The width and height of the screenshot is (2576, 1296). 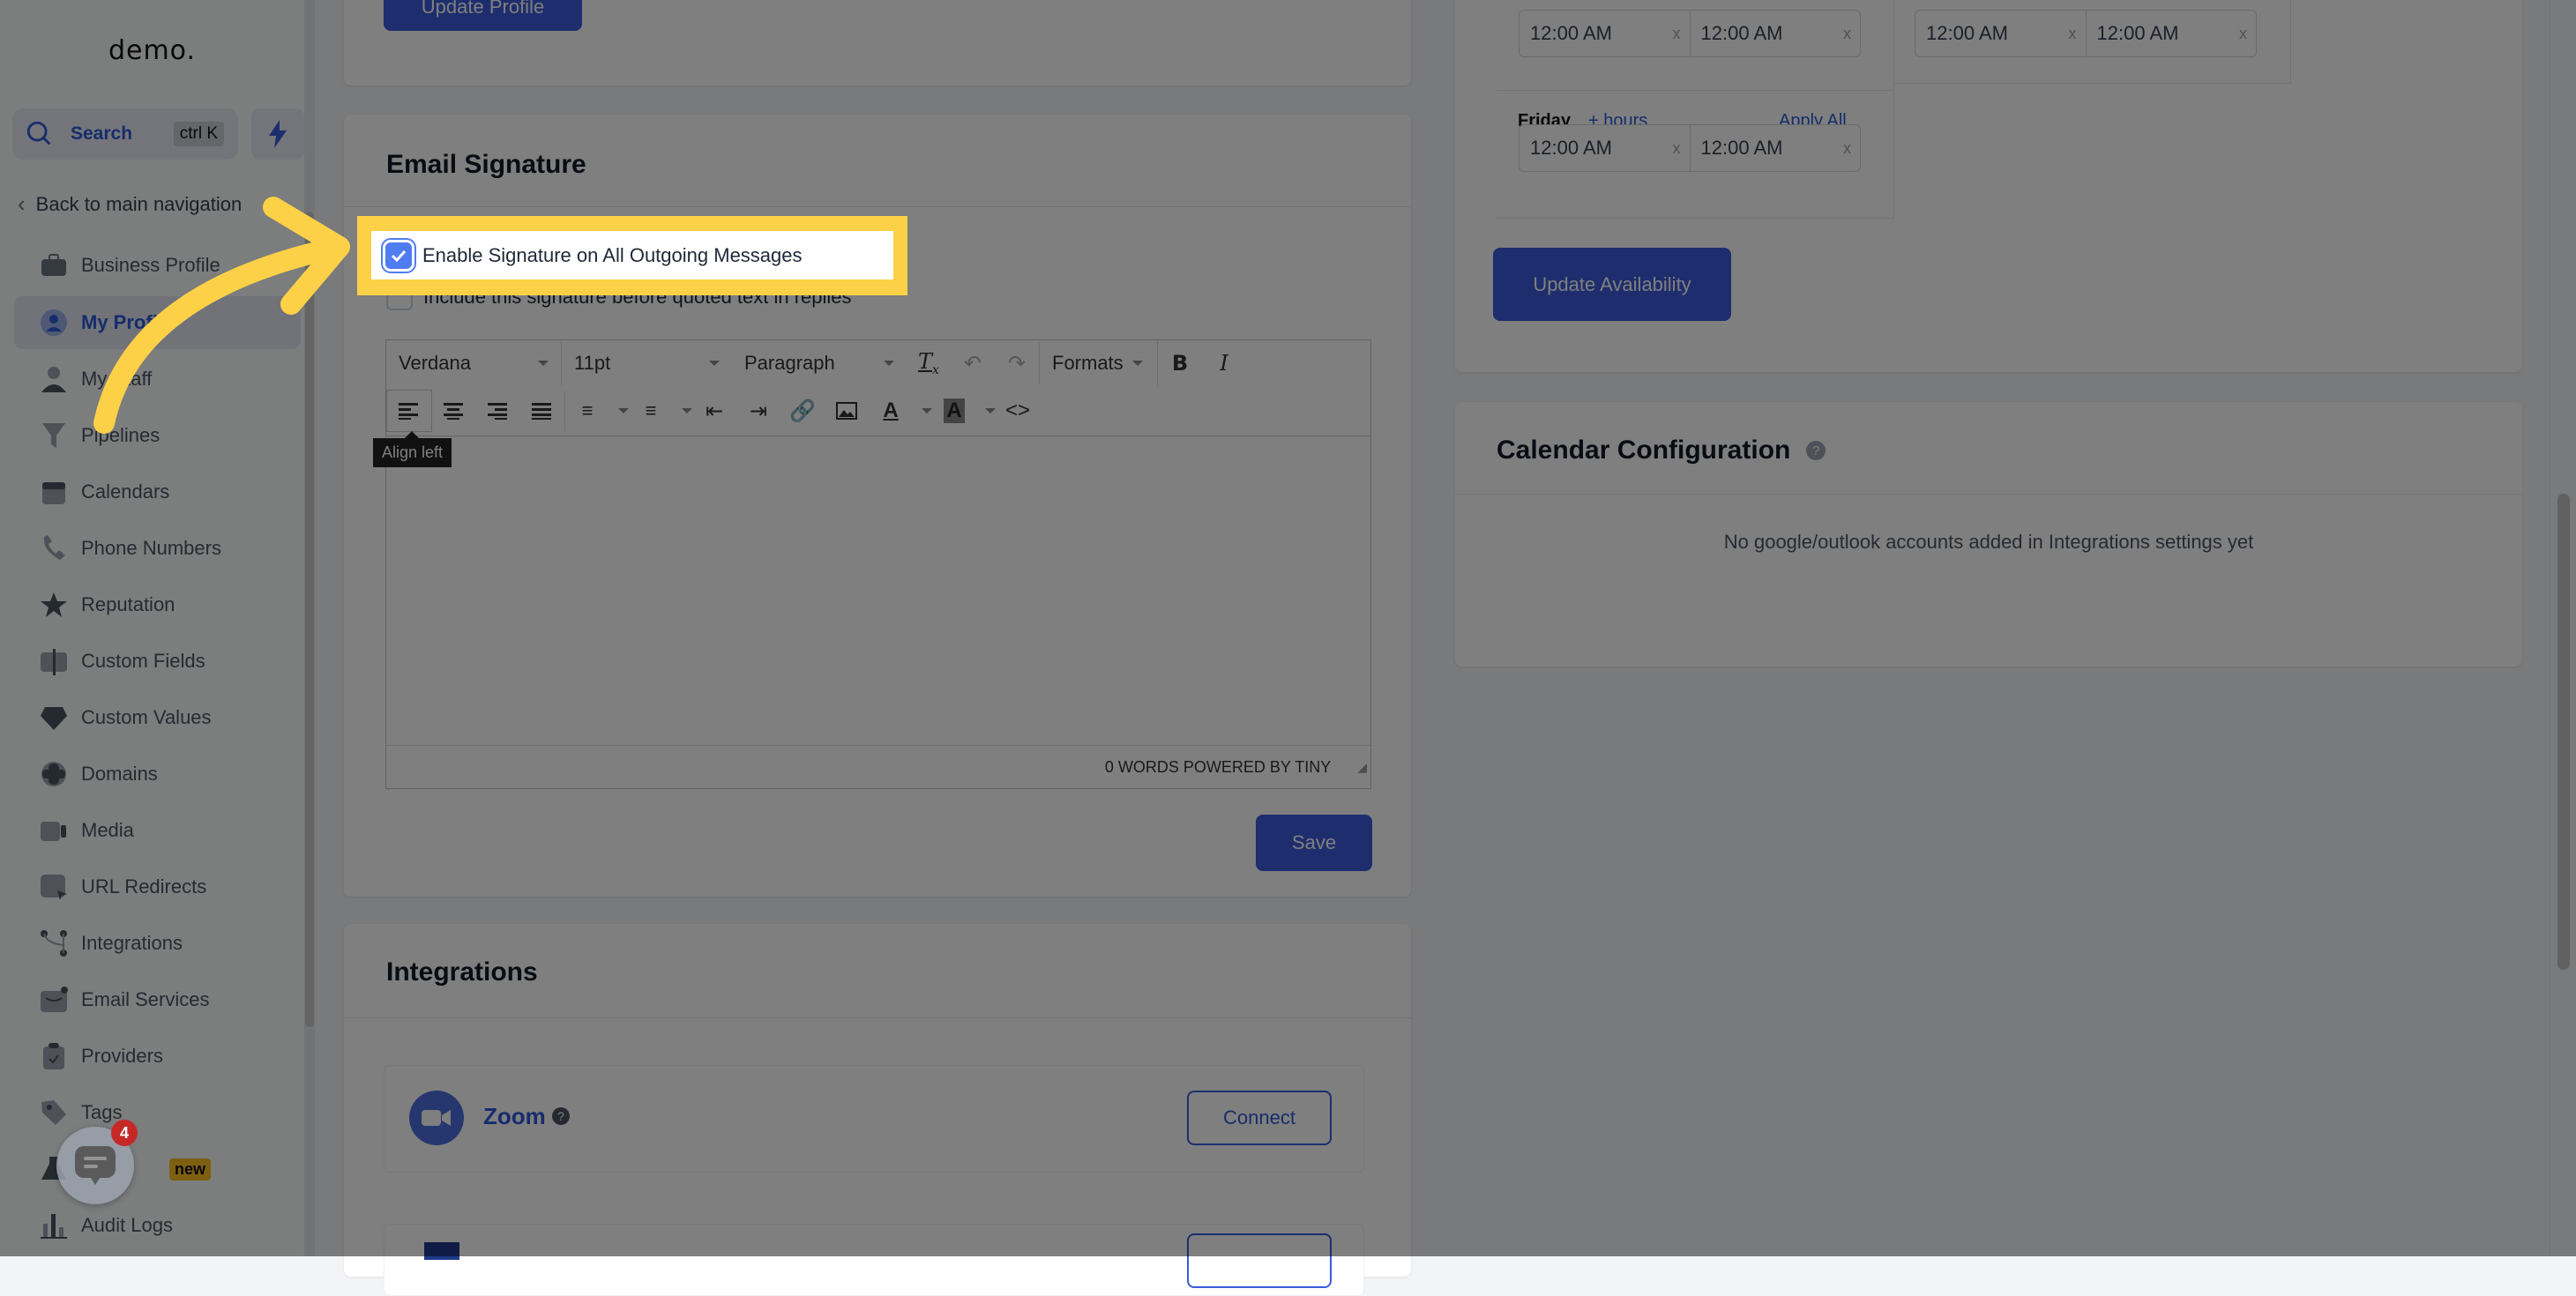 What do you see at coordinates (124, 1133) in the screenshot?
I see `unread-count-badge: 4` at bounding box center [124, 1133].